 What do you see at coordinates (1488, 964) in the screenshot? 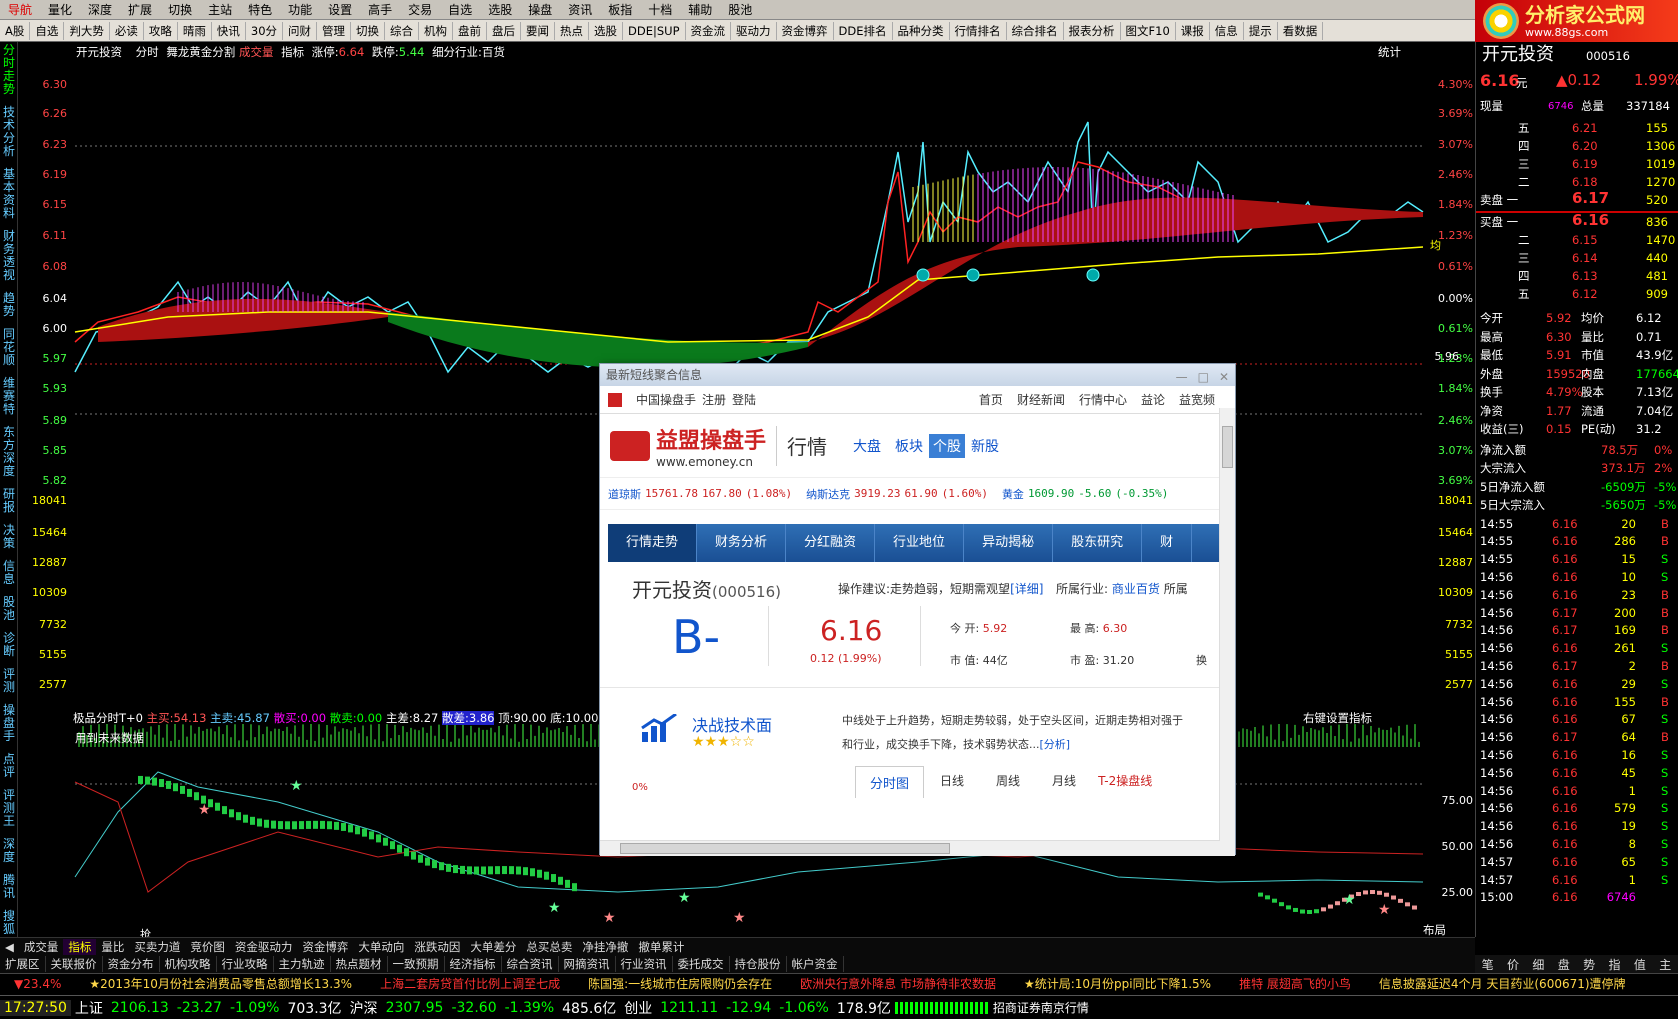
I see `quote-tab: 笔` at bounding box center [1488, 964].